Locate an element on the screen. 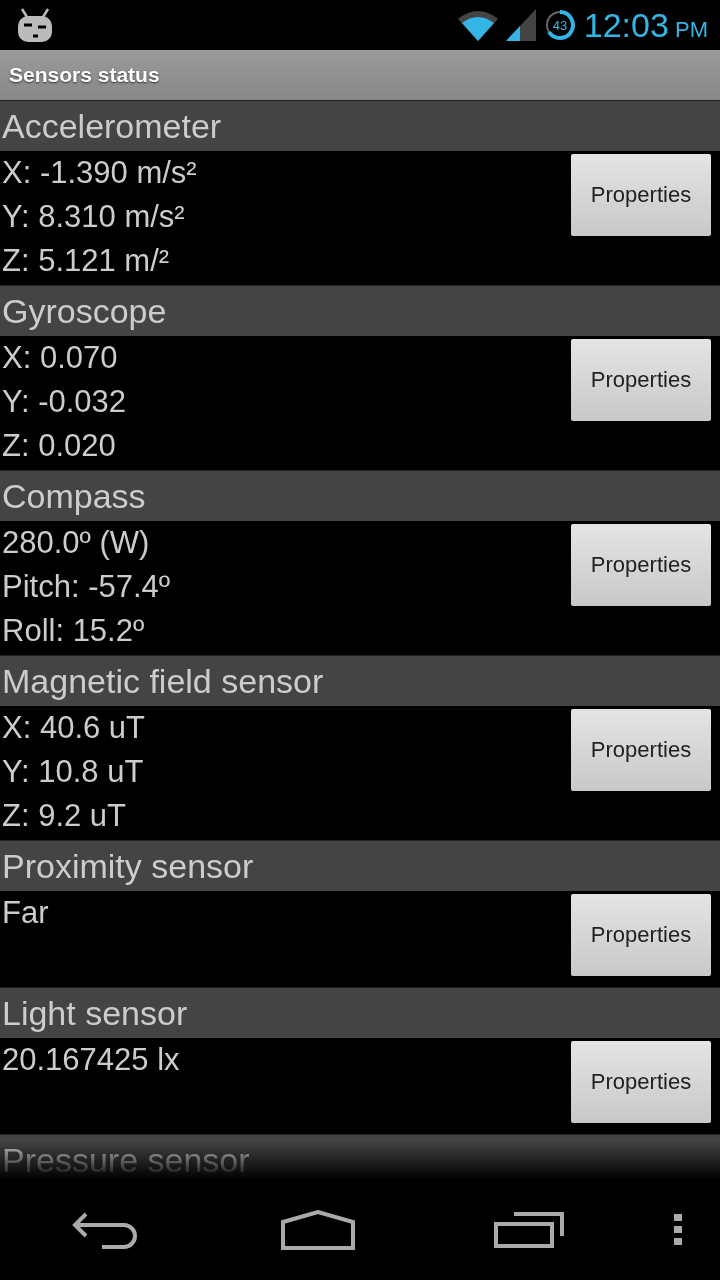 The height and width of the screenshot is (1280, 720). sensor-reading: X: 40.6 uT is located at coordinates (73, 728).